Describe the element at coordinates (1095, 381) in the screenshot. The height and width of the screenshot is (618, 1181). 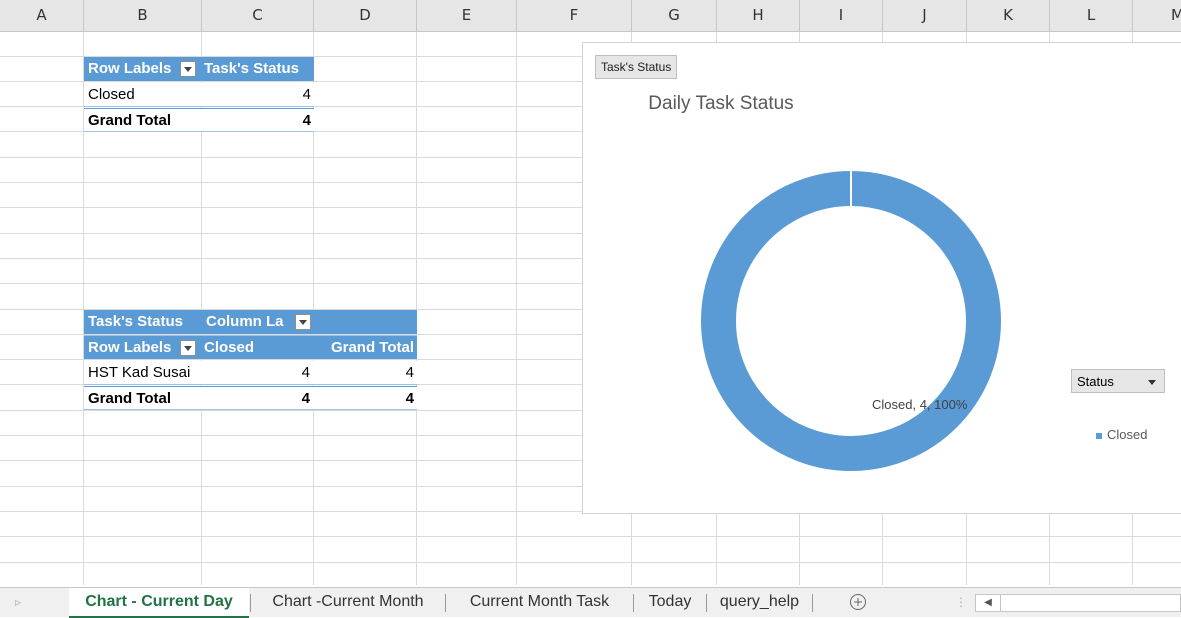
I see `legend-field-label: Status` at that location.